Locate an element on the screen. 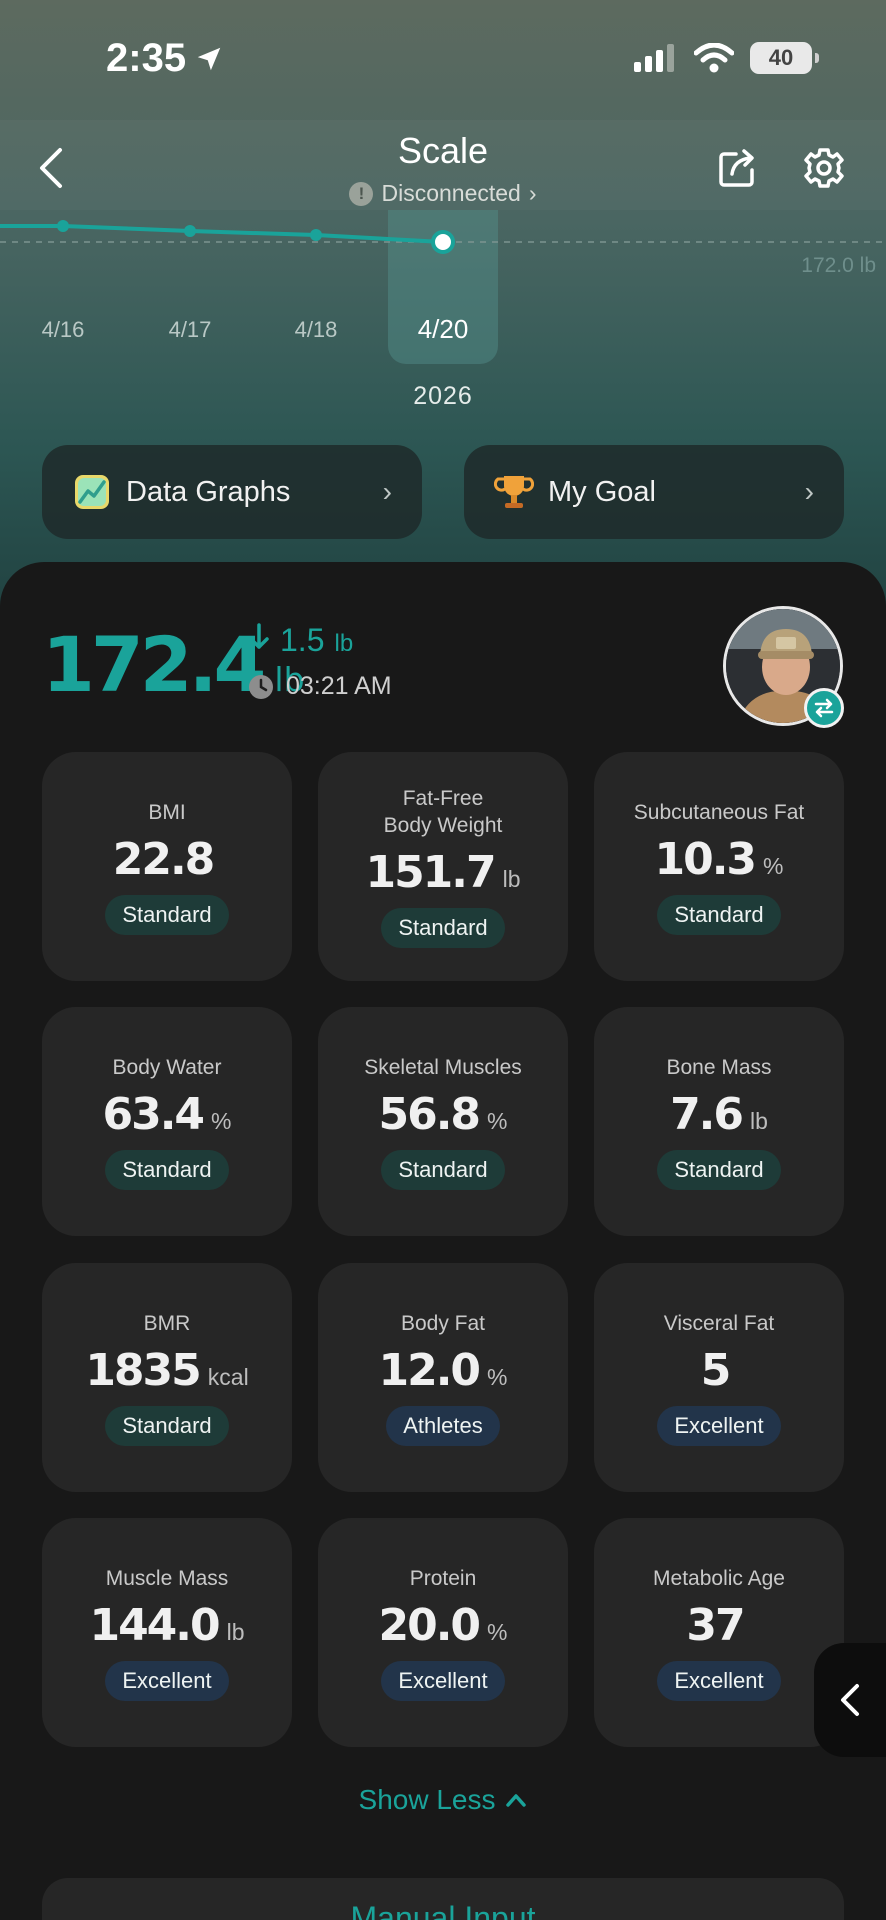  status-time: 2:35 is located at coordinates (165, 58).